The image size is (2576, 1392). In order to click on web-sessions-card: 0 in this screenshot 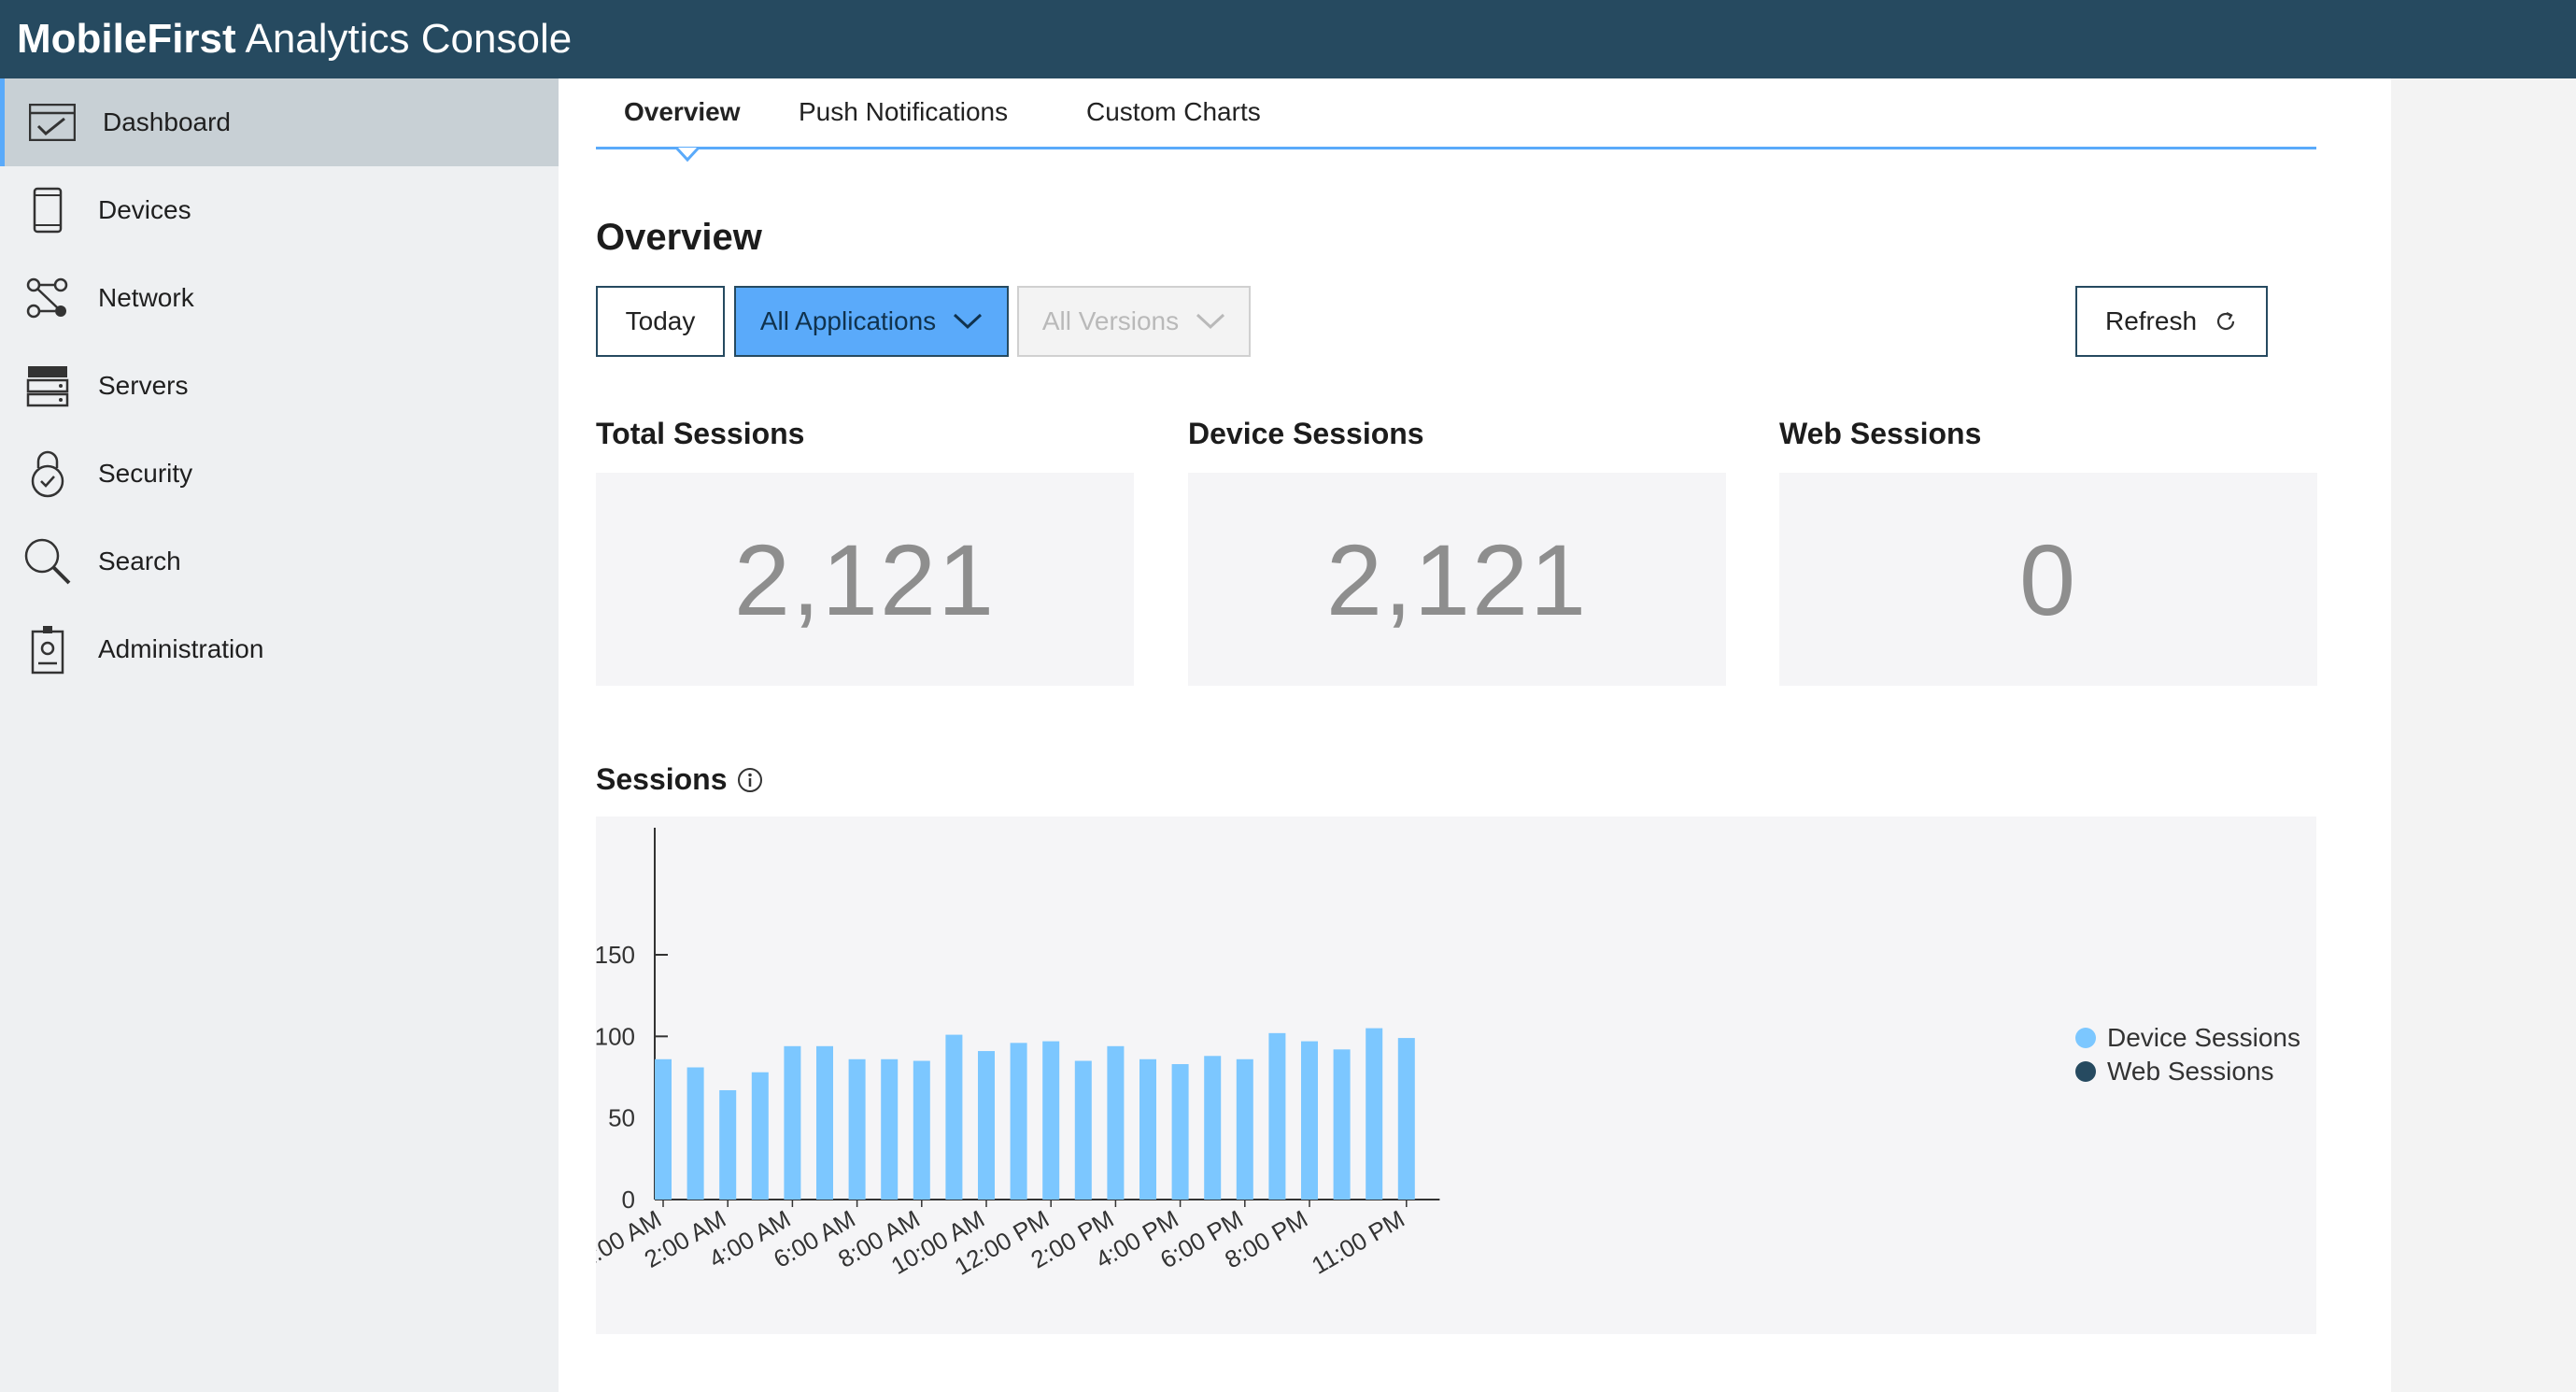, I will do `click(2048, 580)`.